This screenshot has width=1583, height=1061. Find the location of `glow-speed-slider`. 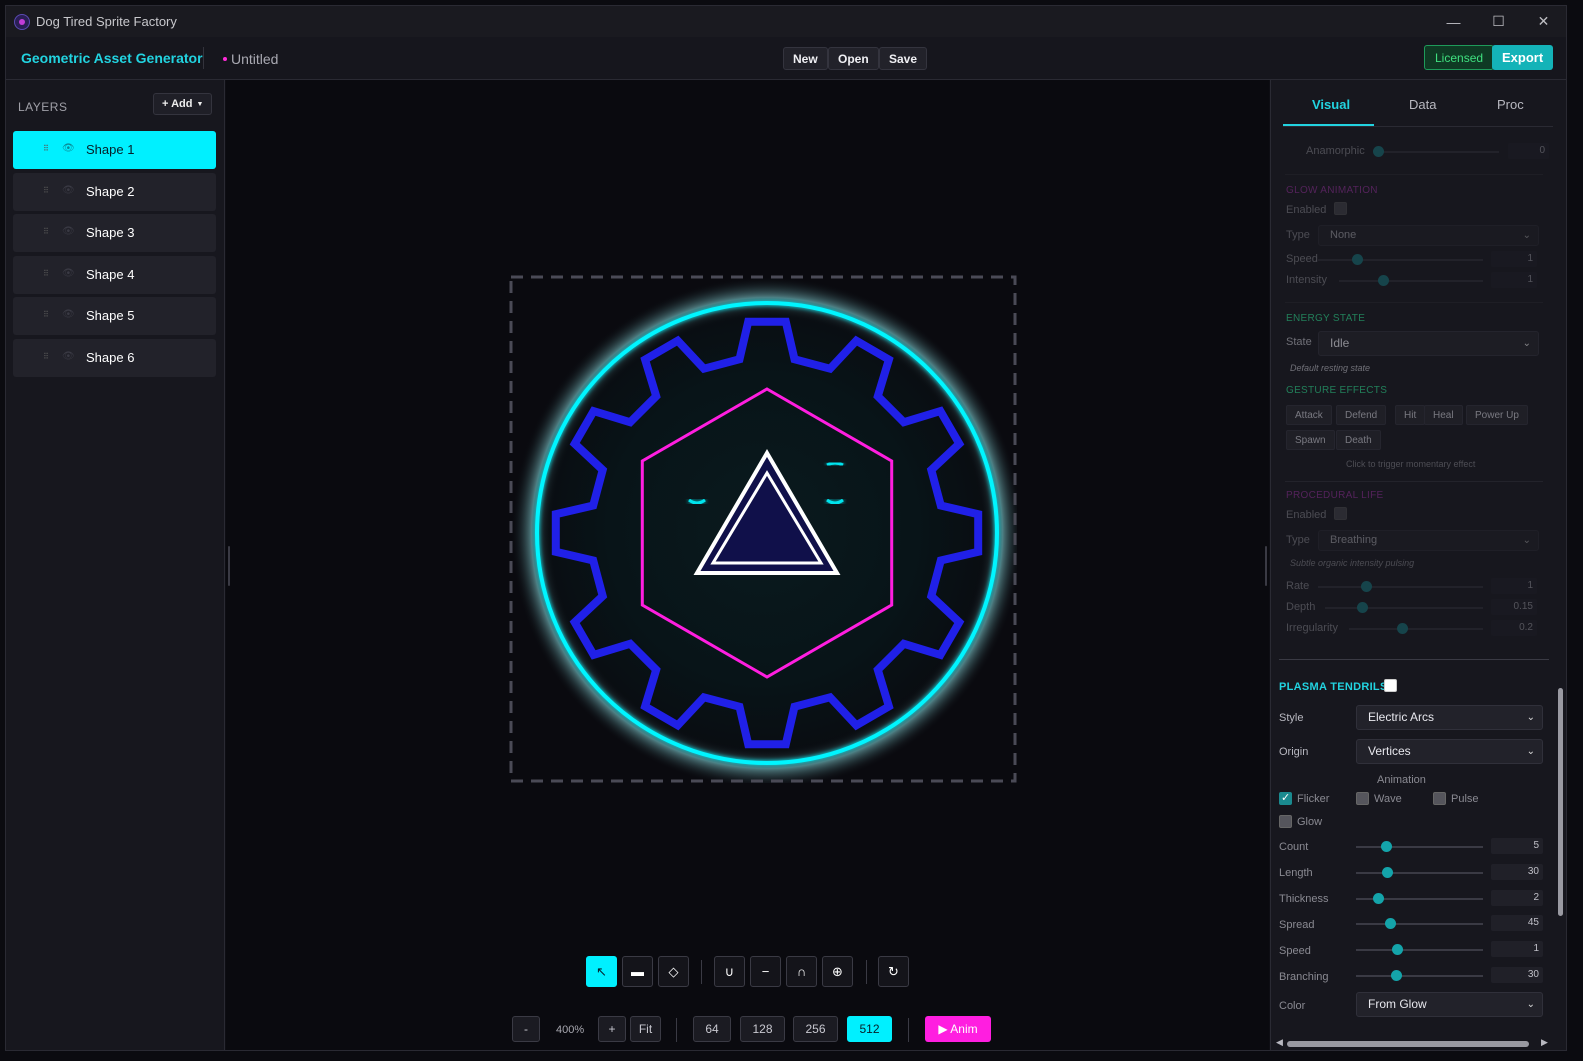

glow-speed-slider is located at coordinates (1400, 260).